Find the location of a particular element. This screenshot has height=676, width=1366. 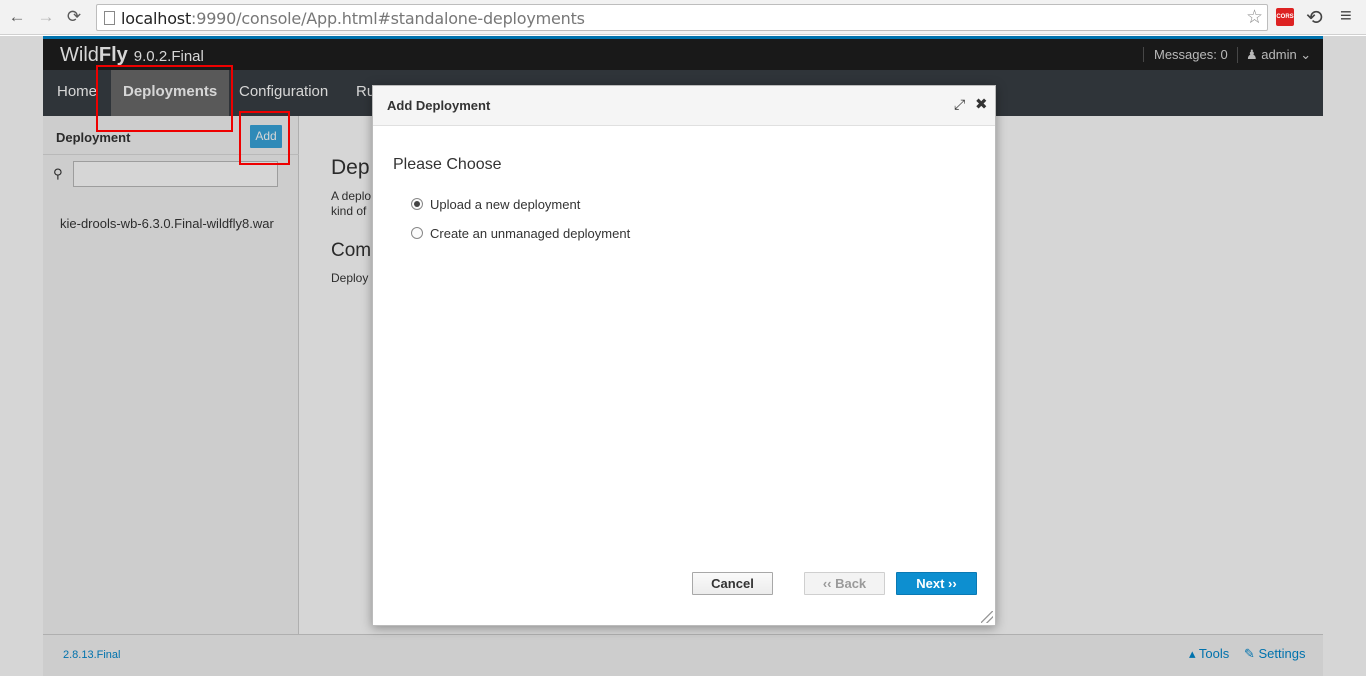

browser-menu-icon: ≡ is located at coordinates (1346, 16).